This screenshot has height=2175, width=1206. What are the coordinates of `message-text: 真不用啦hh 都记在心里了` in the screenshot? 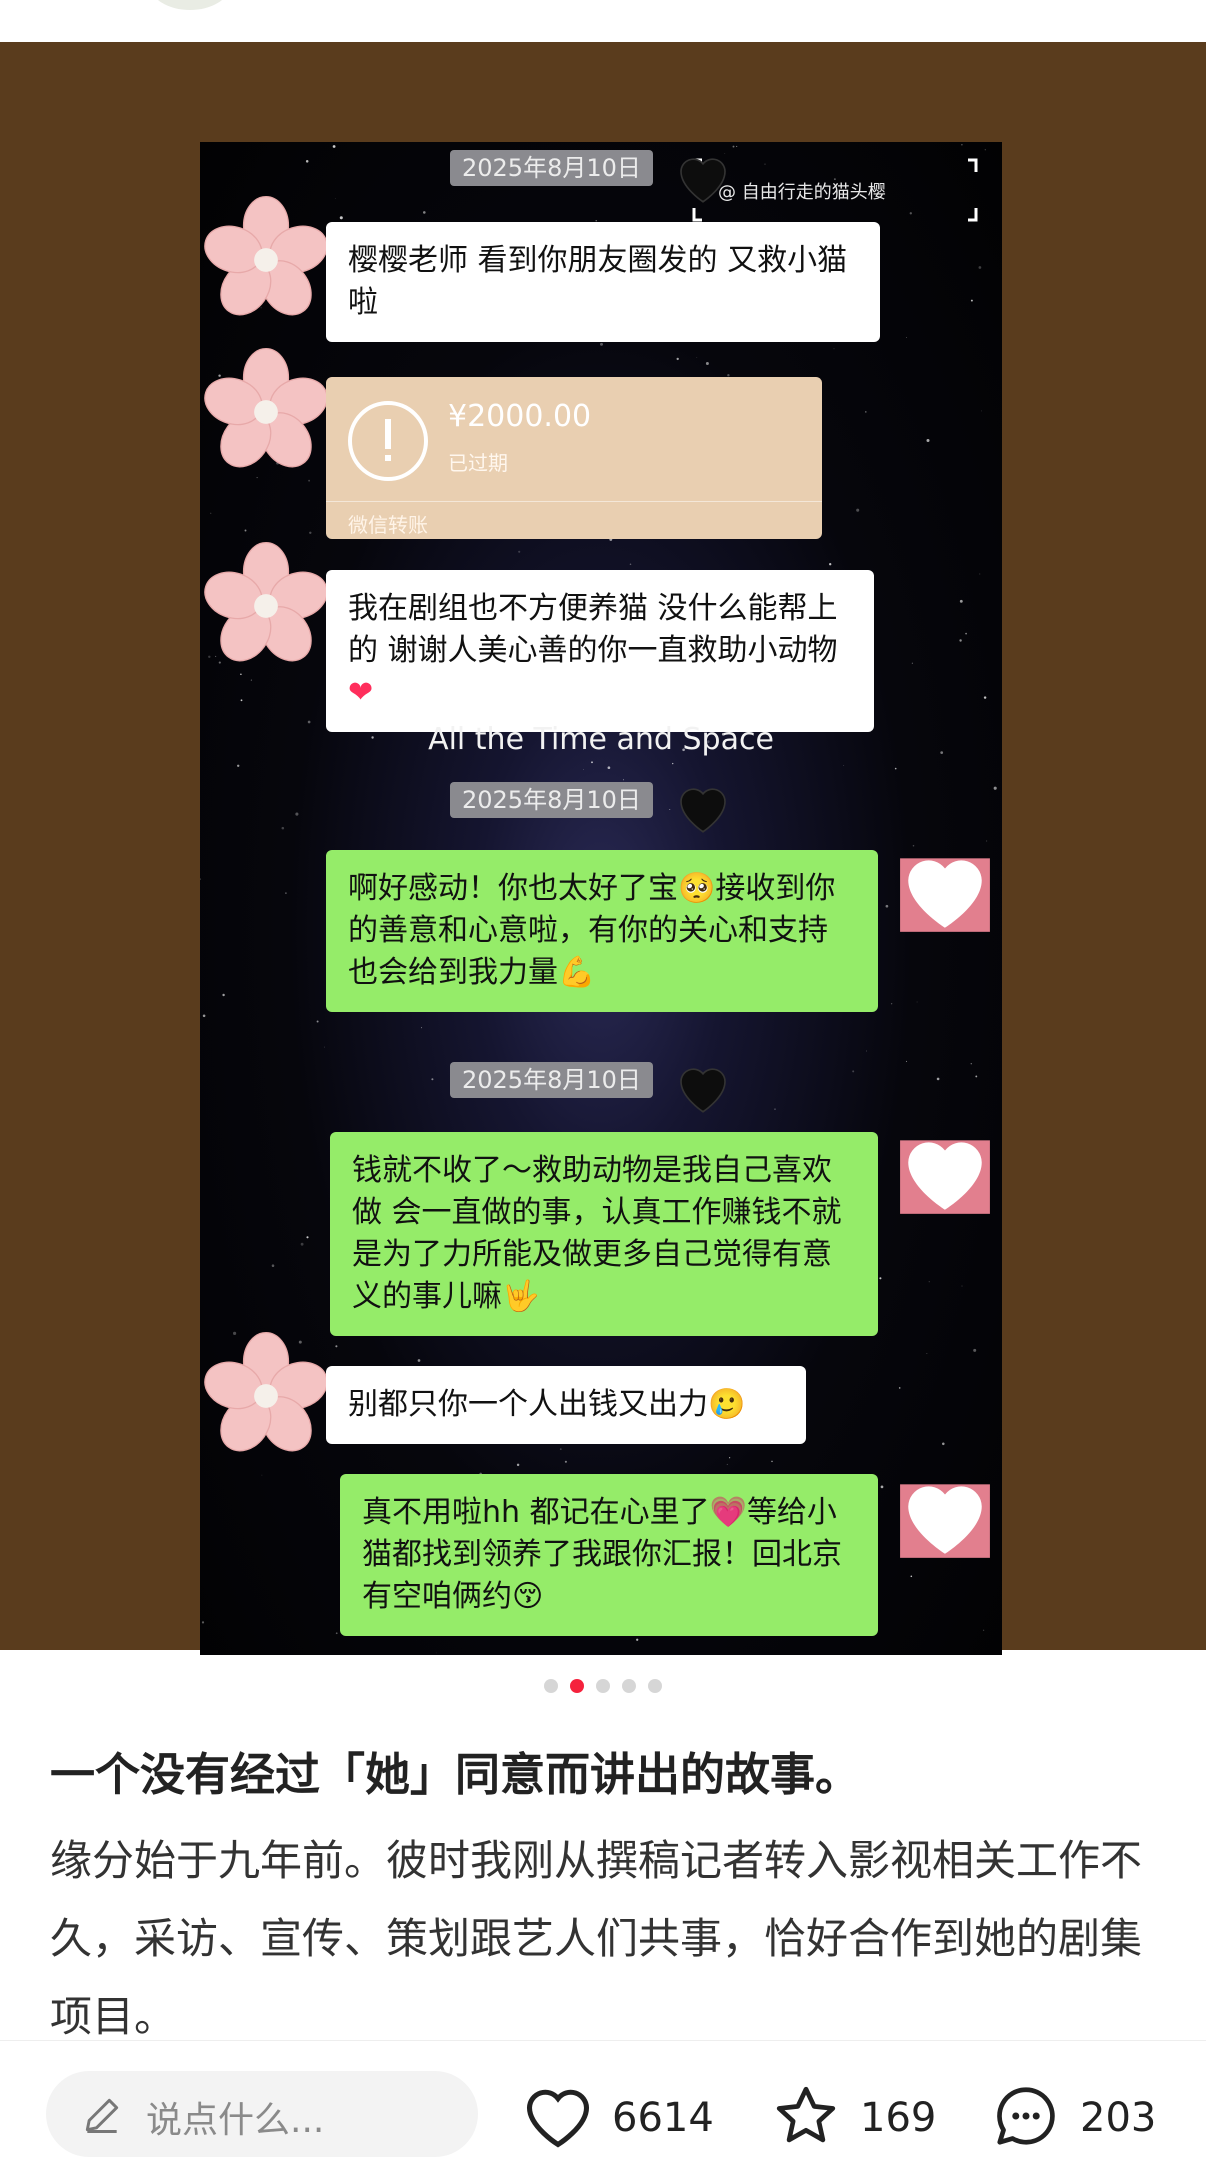 It's located at (536, 1512).